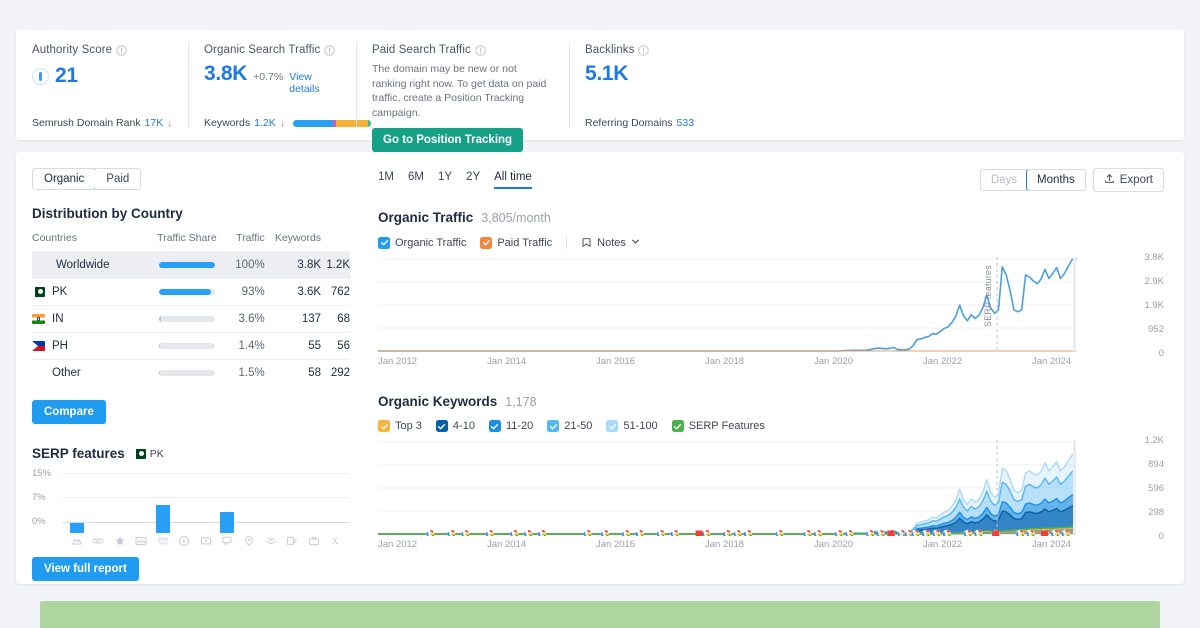 The image size is (1200, 628). What do you see at coordinates (510, 426) in the screenshot?
I see `legend-item: 11-20` at bounding box center [510, 426].